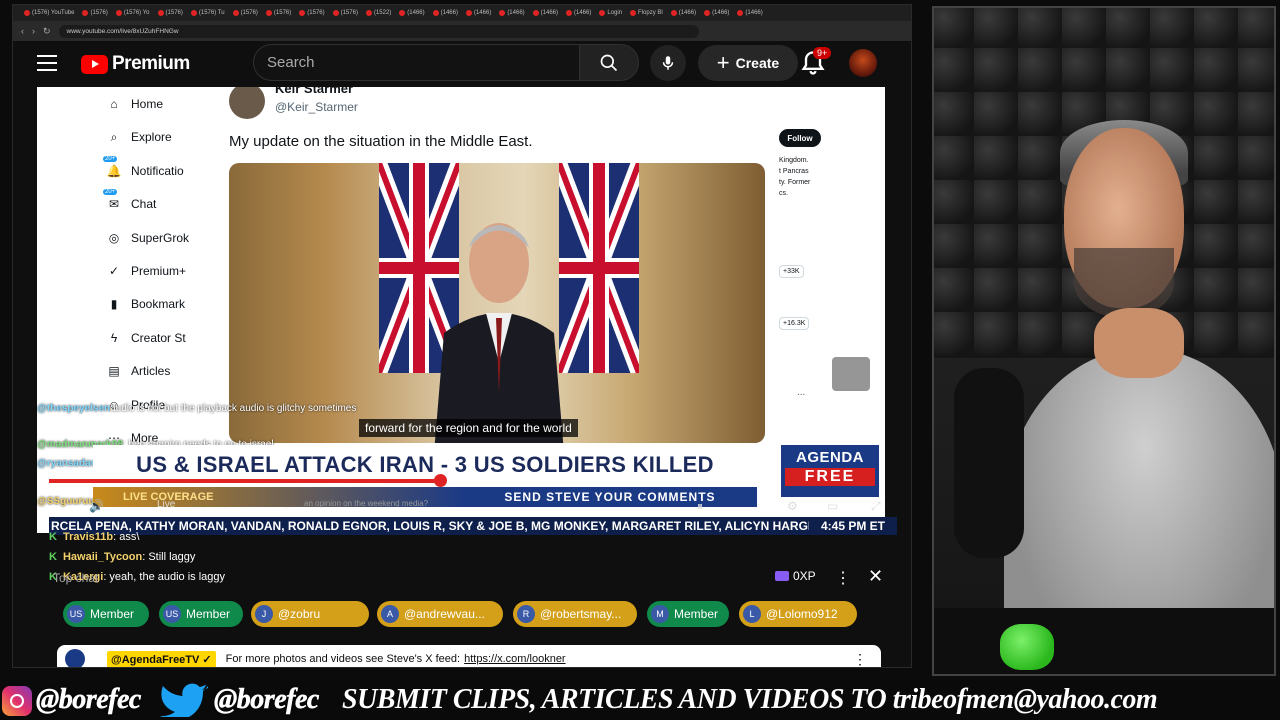 The image size is (1280, 720). What do you see at coordinates (688, 614) in the screenshot?
I see `member-chip: M Member` at bounding box center [688, 614].